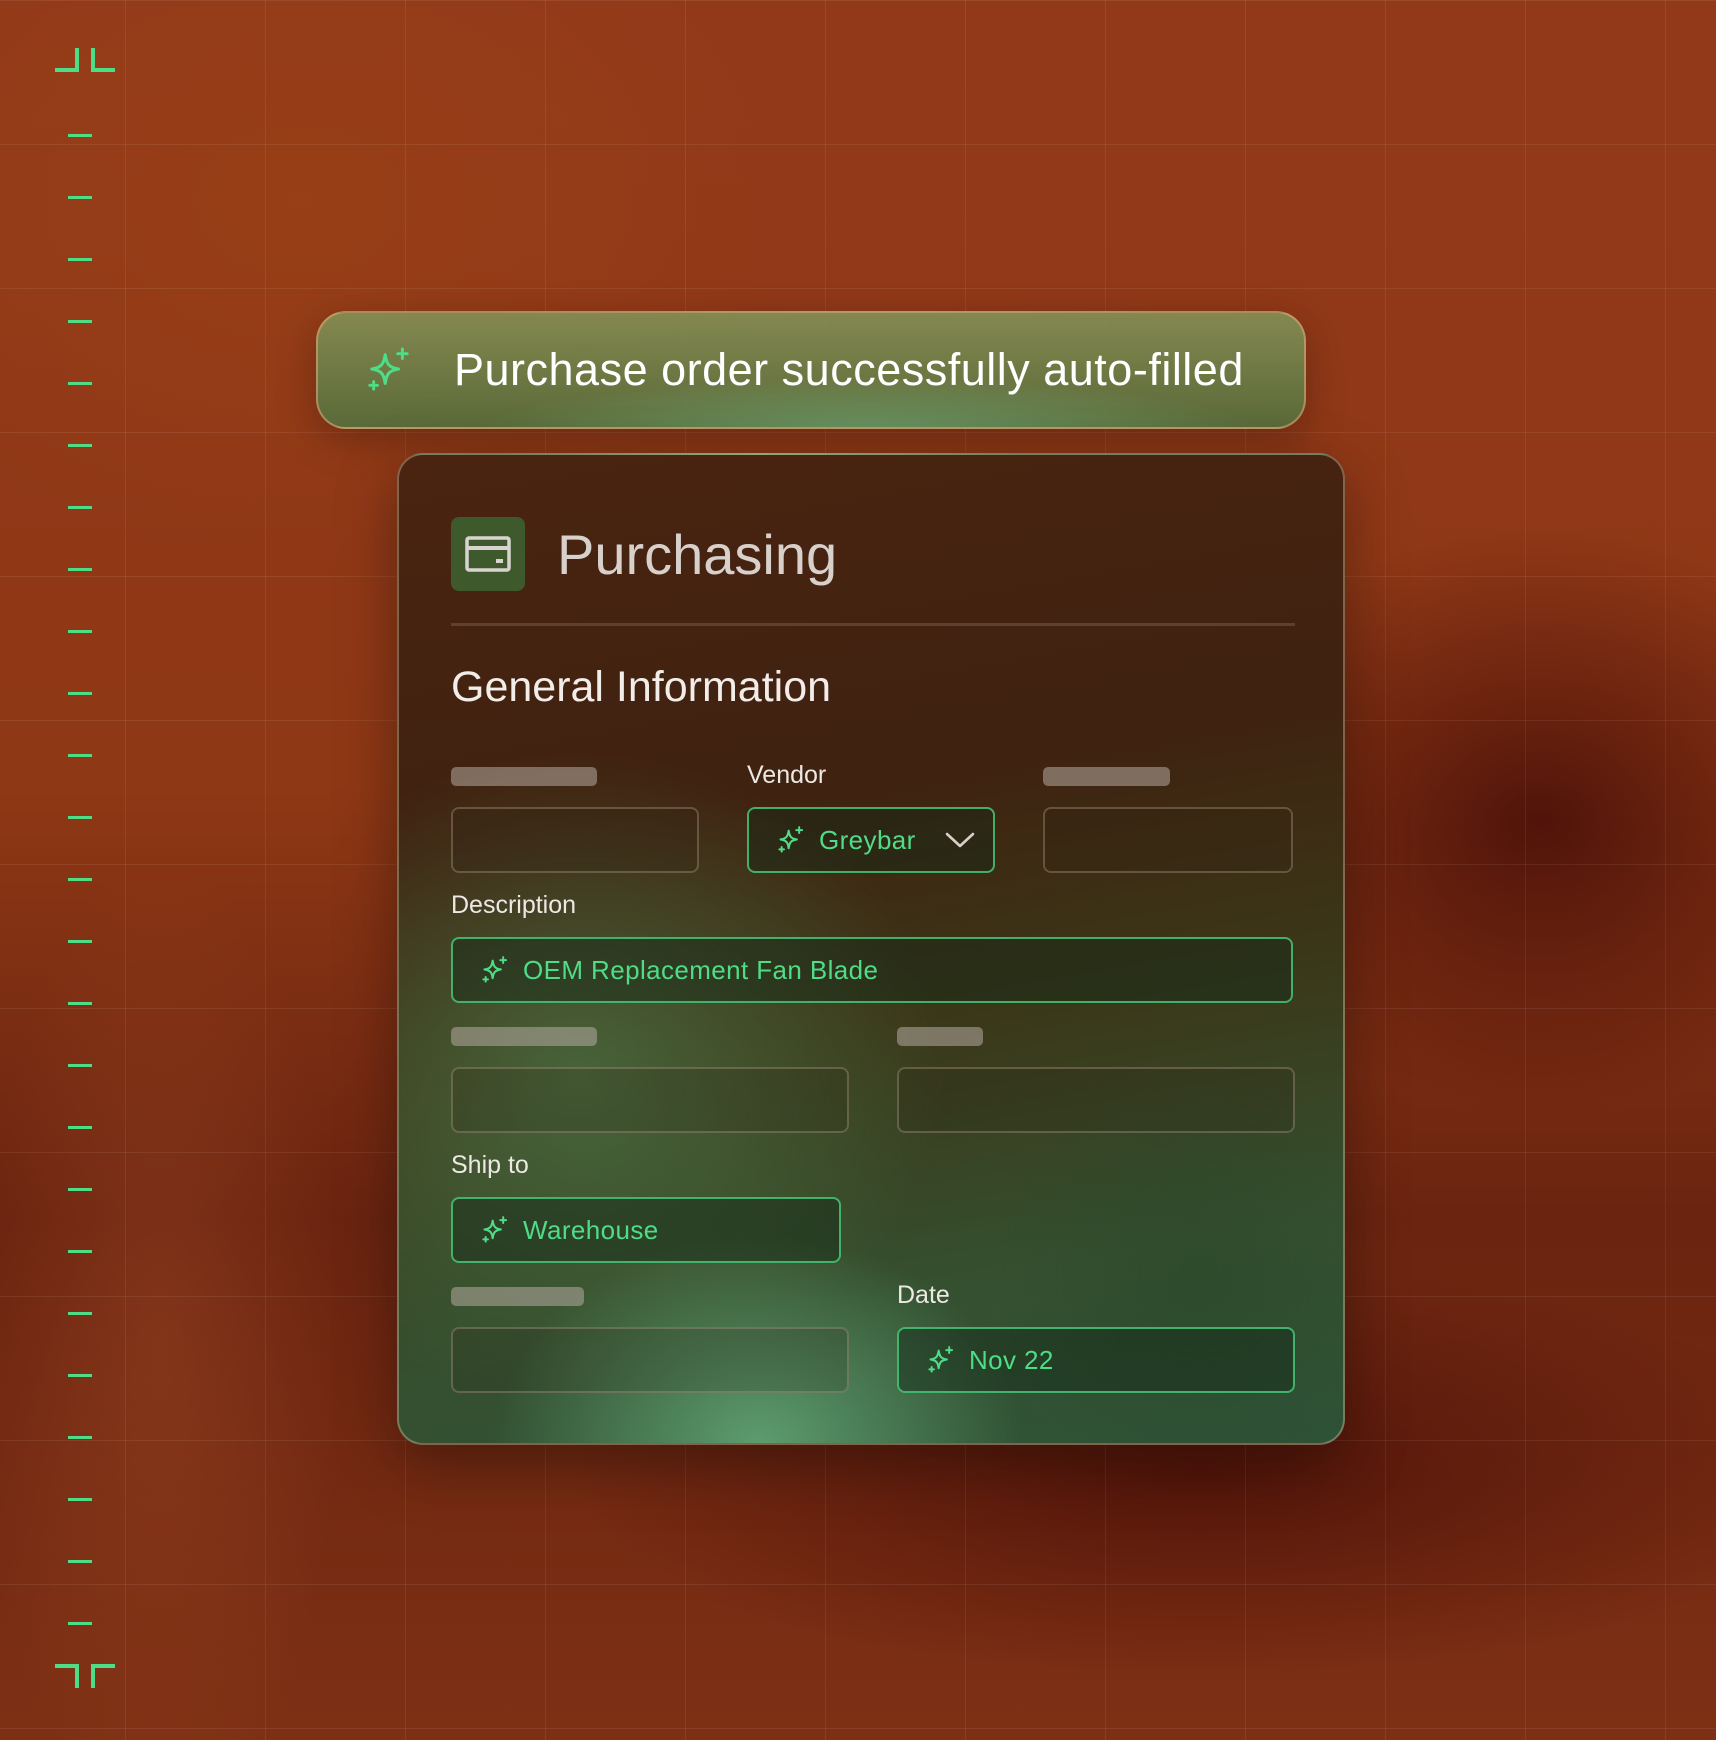 The height and width of the screenshot is (1740, 1716). What do you see at coordinates (490, 1165) in the screenshot?
I see `ship-to-label: Ship to` at bounding box center [490, 1165].